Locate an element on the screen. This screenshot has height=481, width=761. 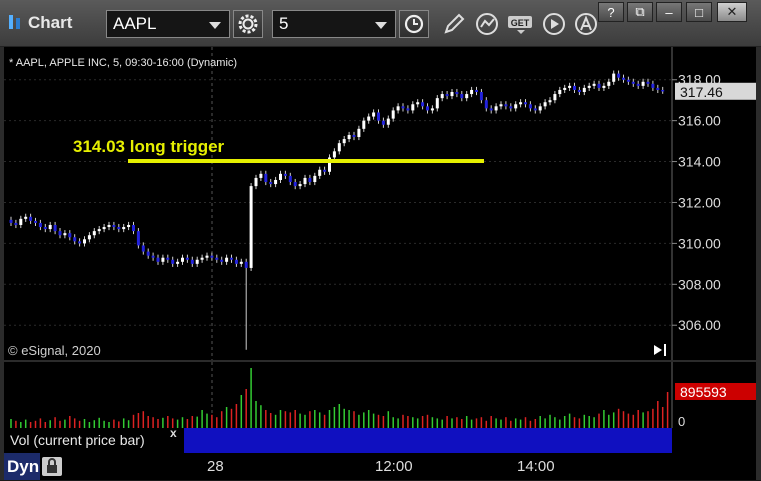
scroll-right-icon is located at coordinates (660, 350).